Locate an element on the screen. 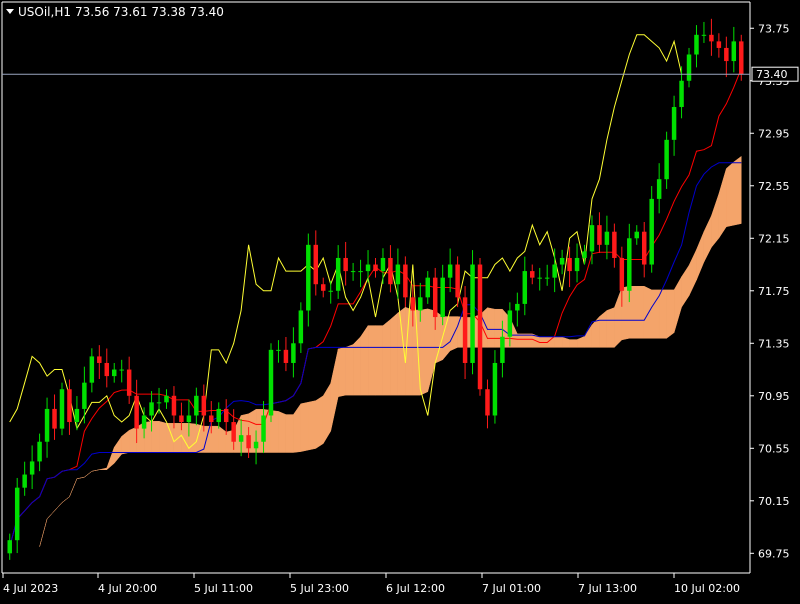  y-tick-label: 70.95 is located at coordinates (774, 396).